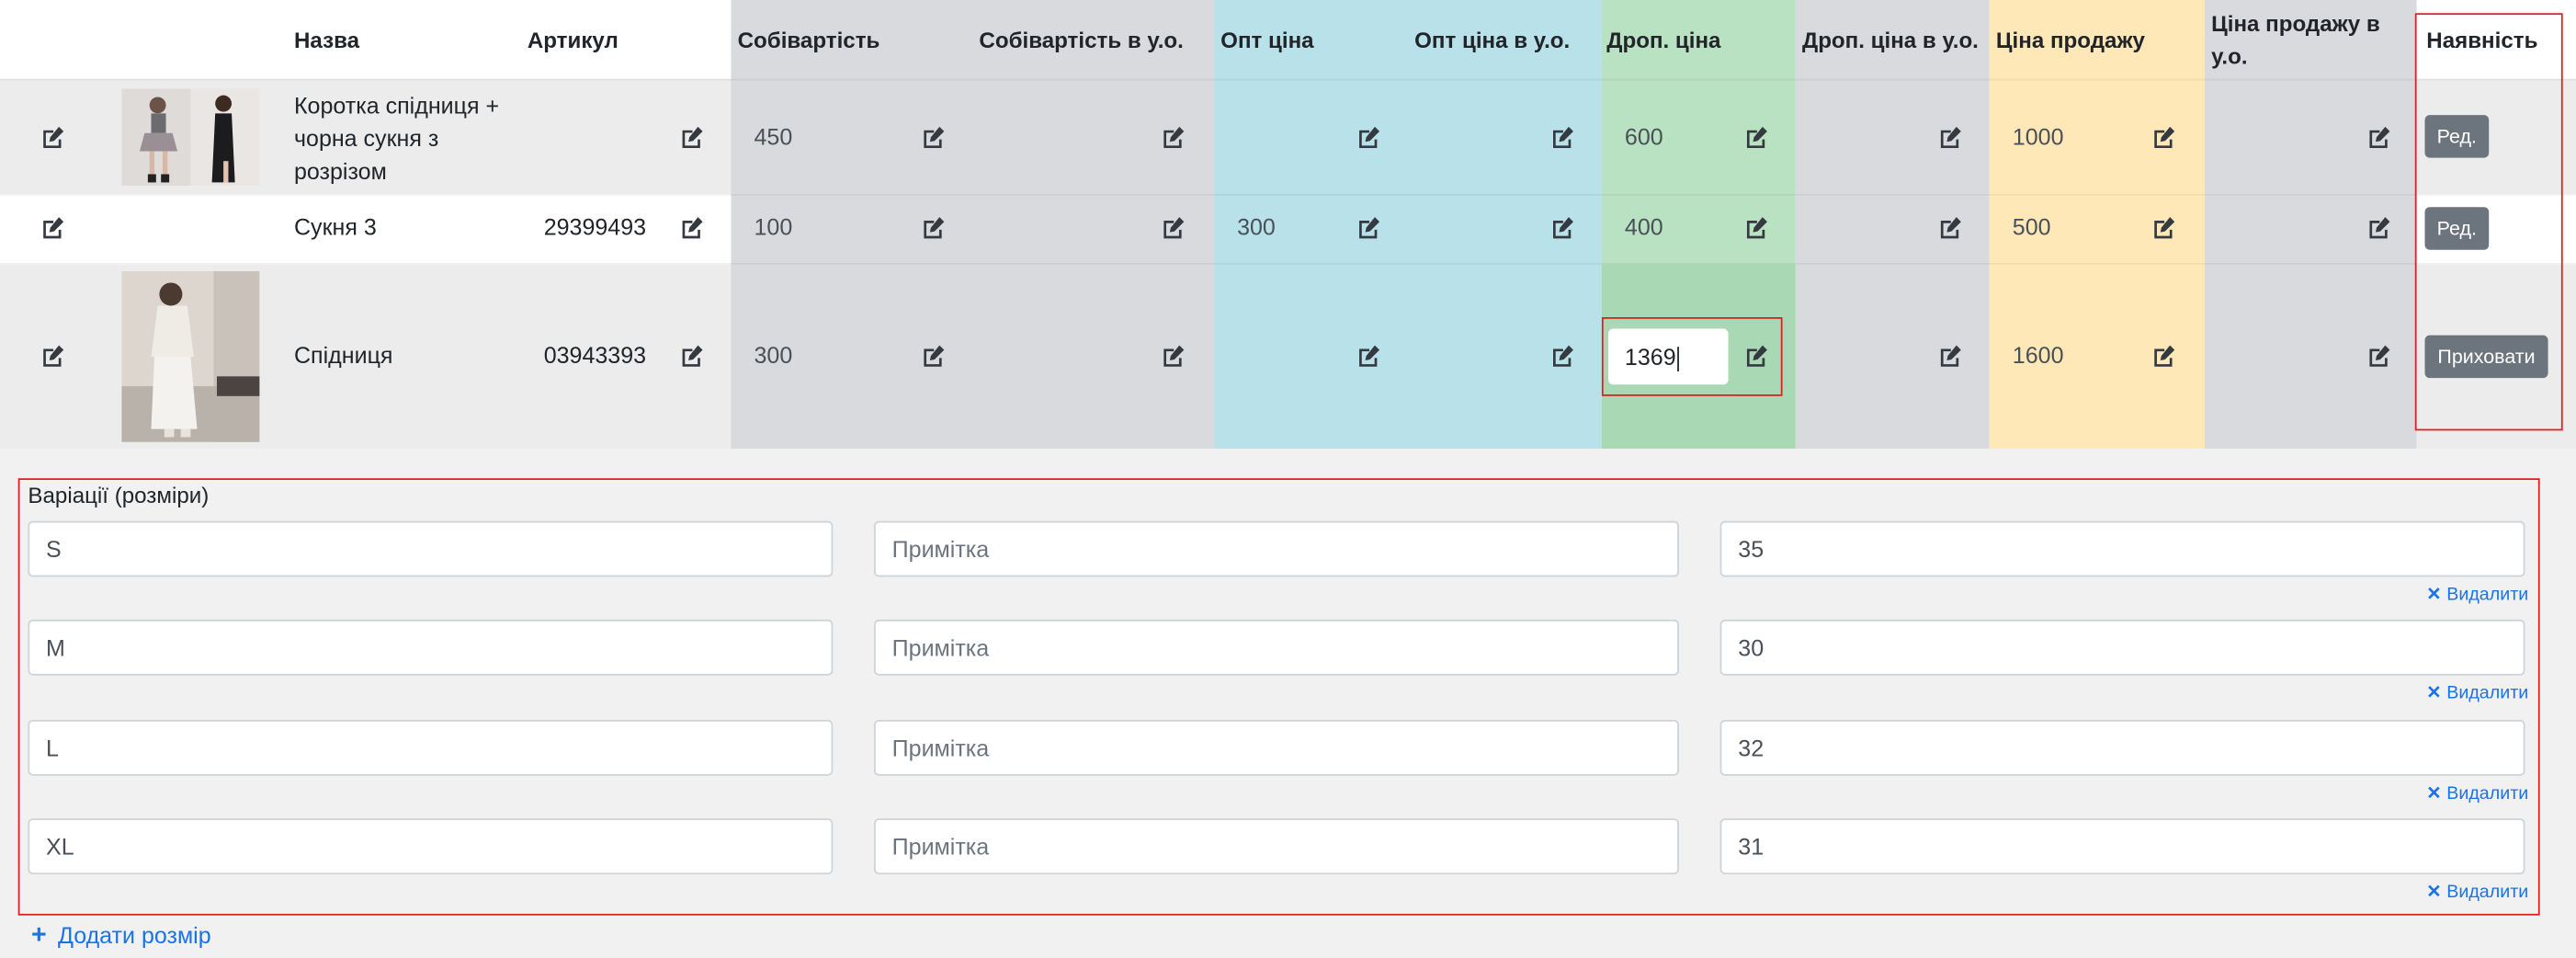 The width and height of the screenshot is (2576, 958). What do you see at coordinates (572, 40) in the screenshot?
I see `header-article: Артикул` at bounding box center [572, 40].